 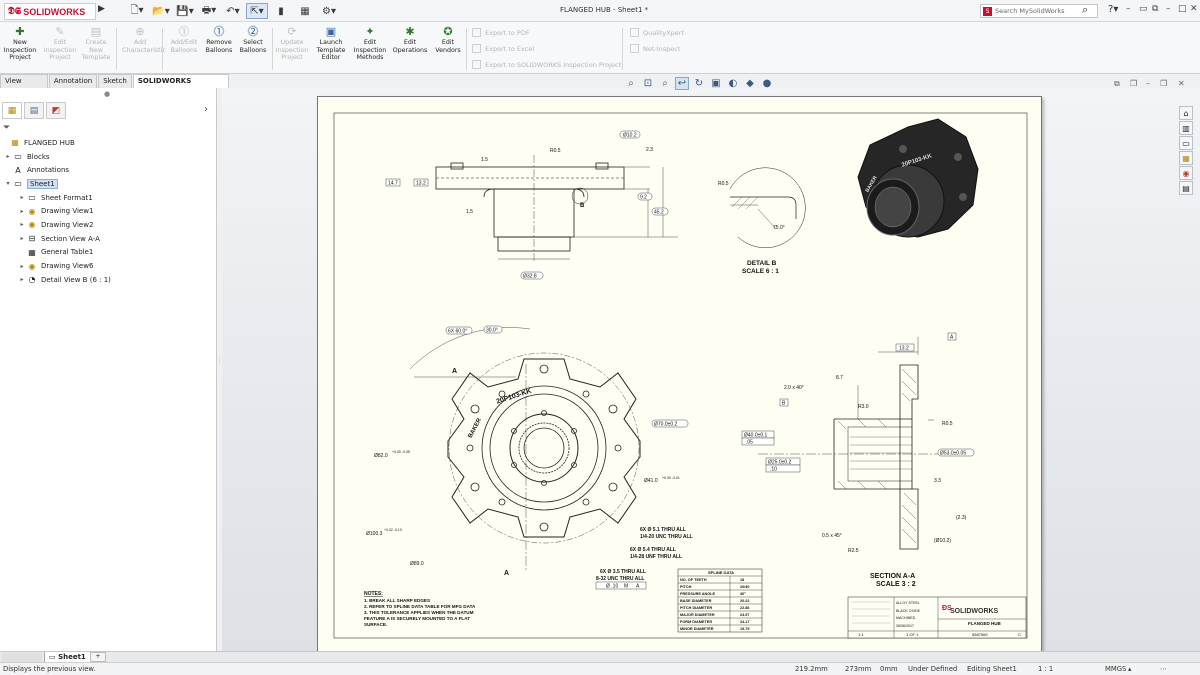 I want to click on tree-item: ▸ ▭ Sheet Format1, so click(x=108, y=198).